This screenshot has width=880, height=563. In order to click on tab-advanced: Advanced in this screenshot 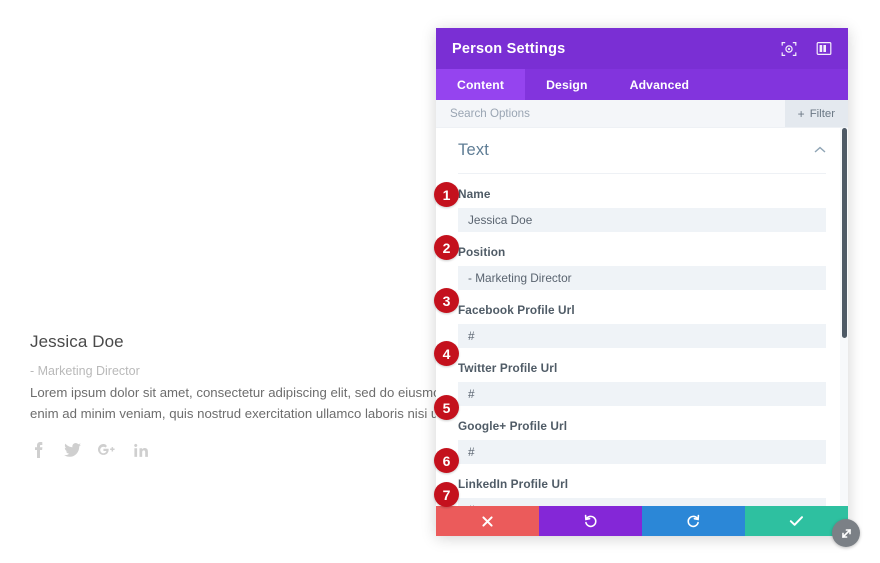, I will do `click(659, 84)`.